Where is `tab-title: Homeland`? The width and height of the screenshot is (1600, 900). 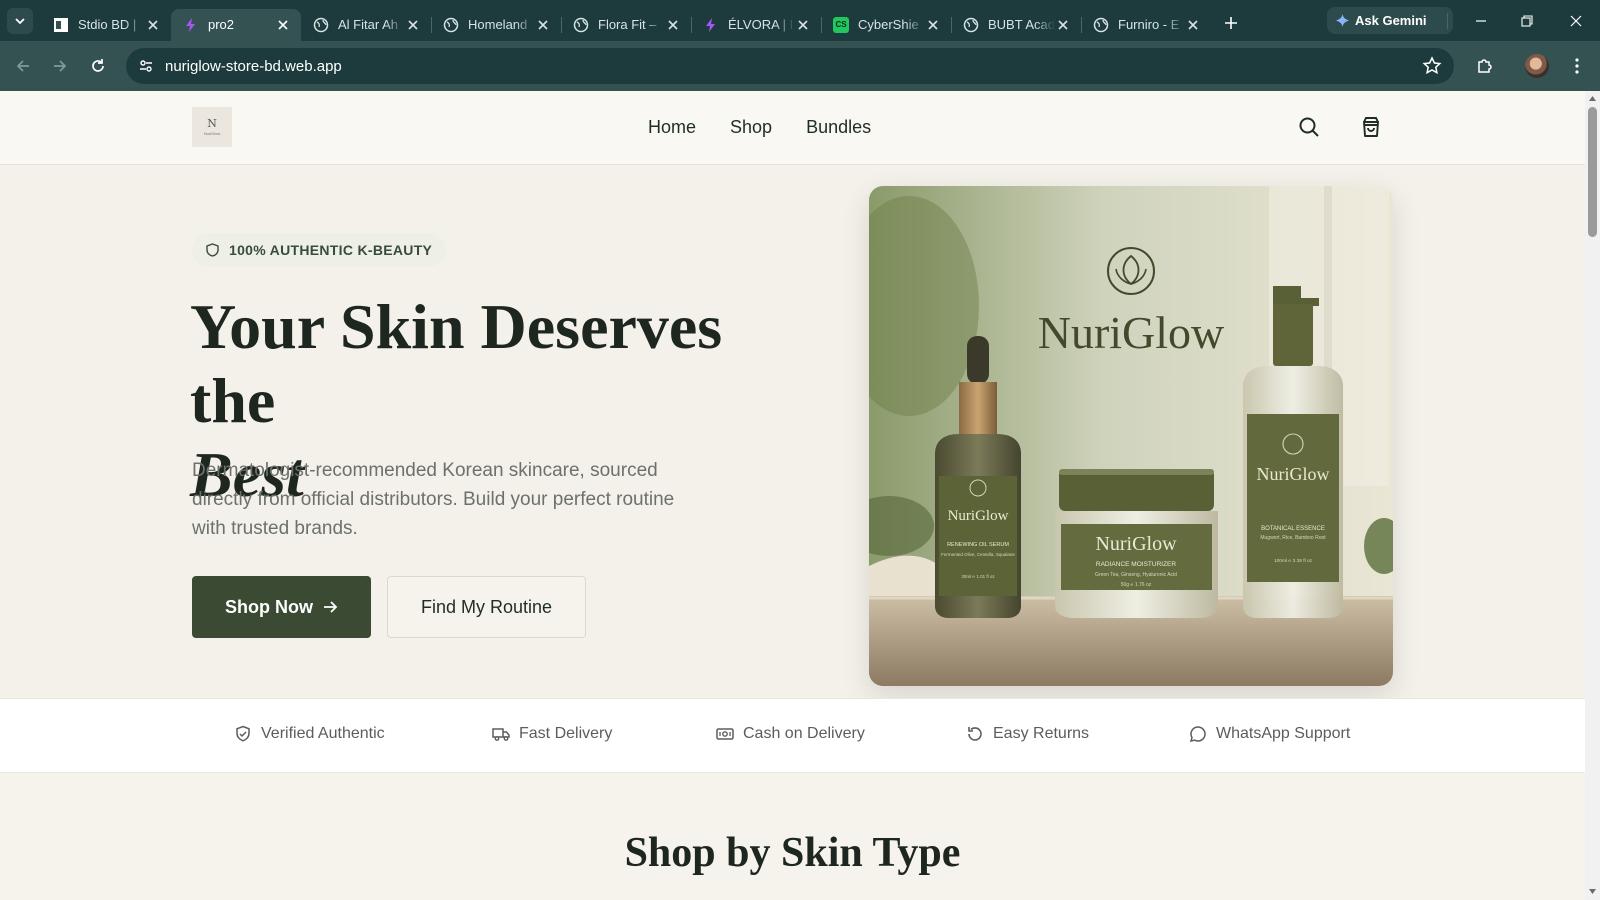
tab-title: Homeland is located at coordinates (498, 24).